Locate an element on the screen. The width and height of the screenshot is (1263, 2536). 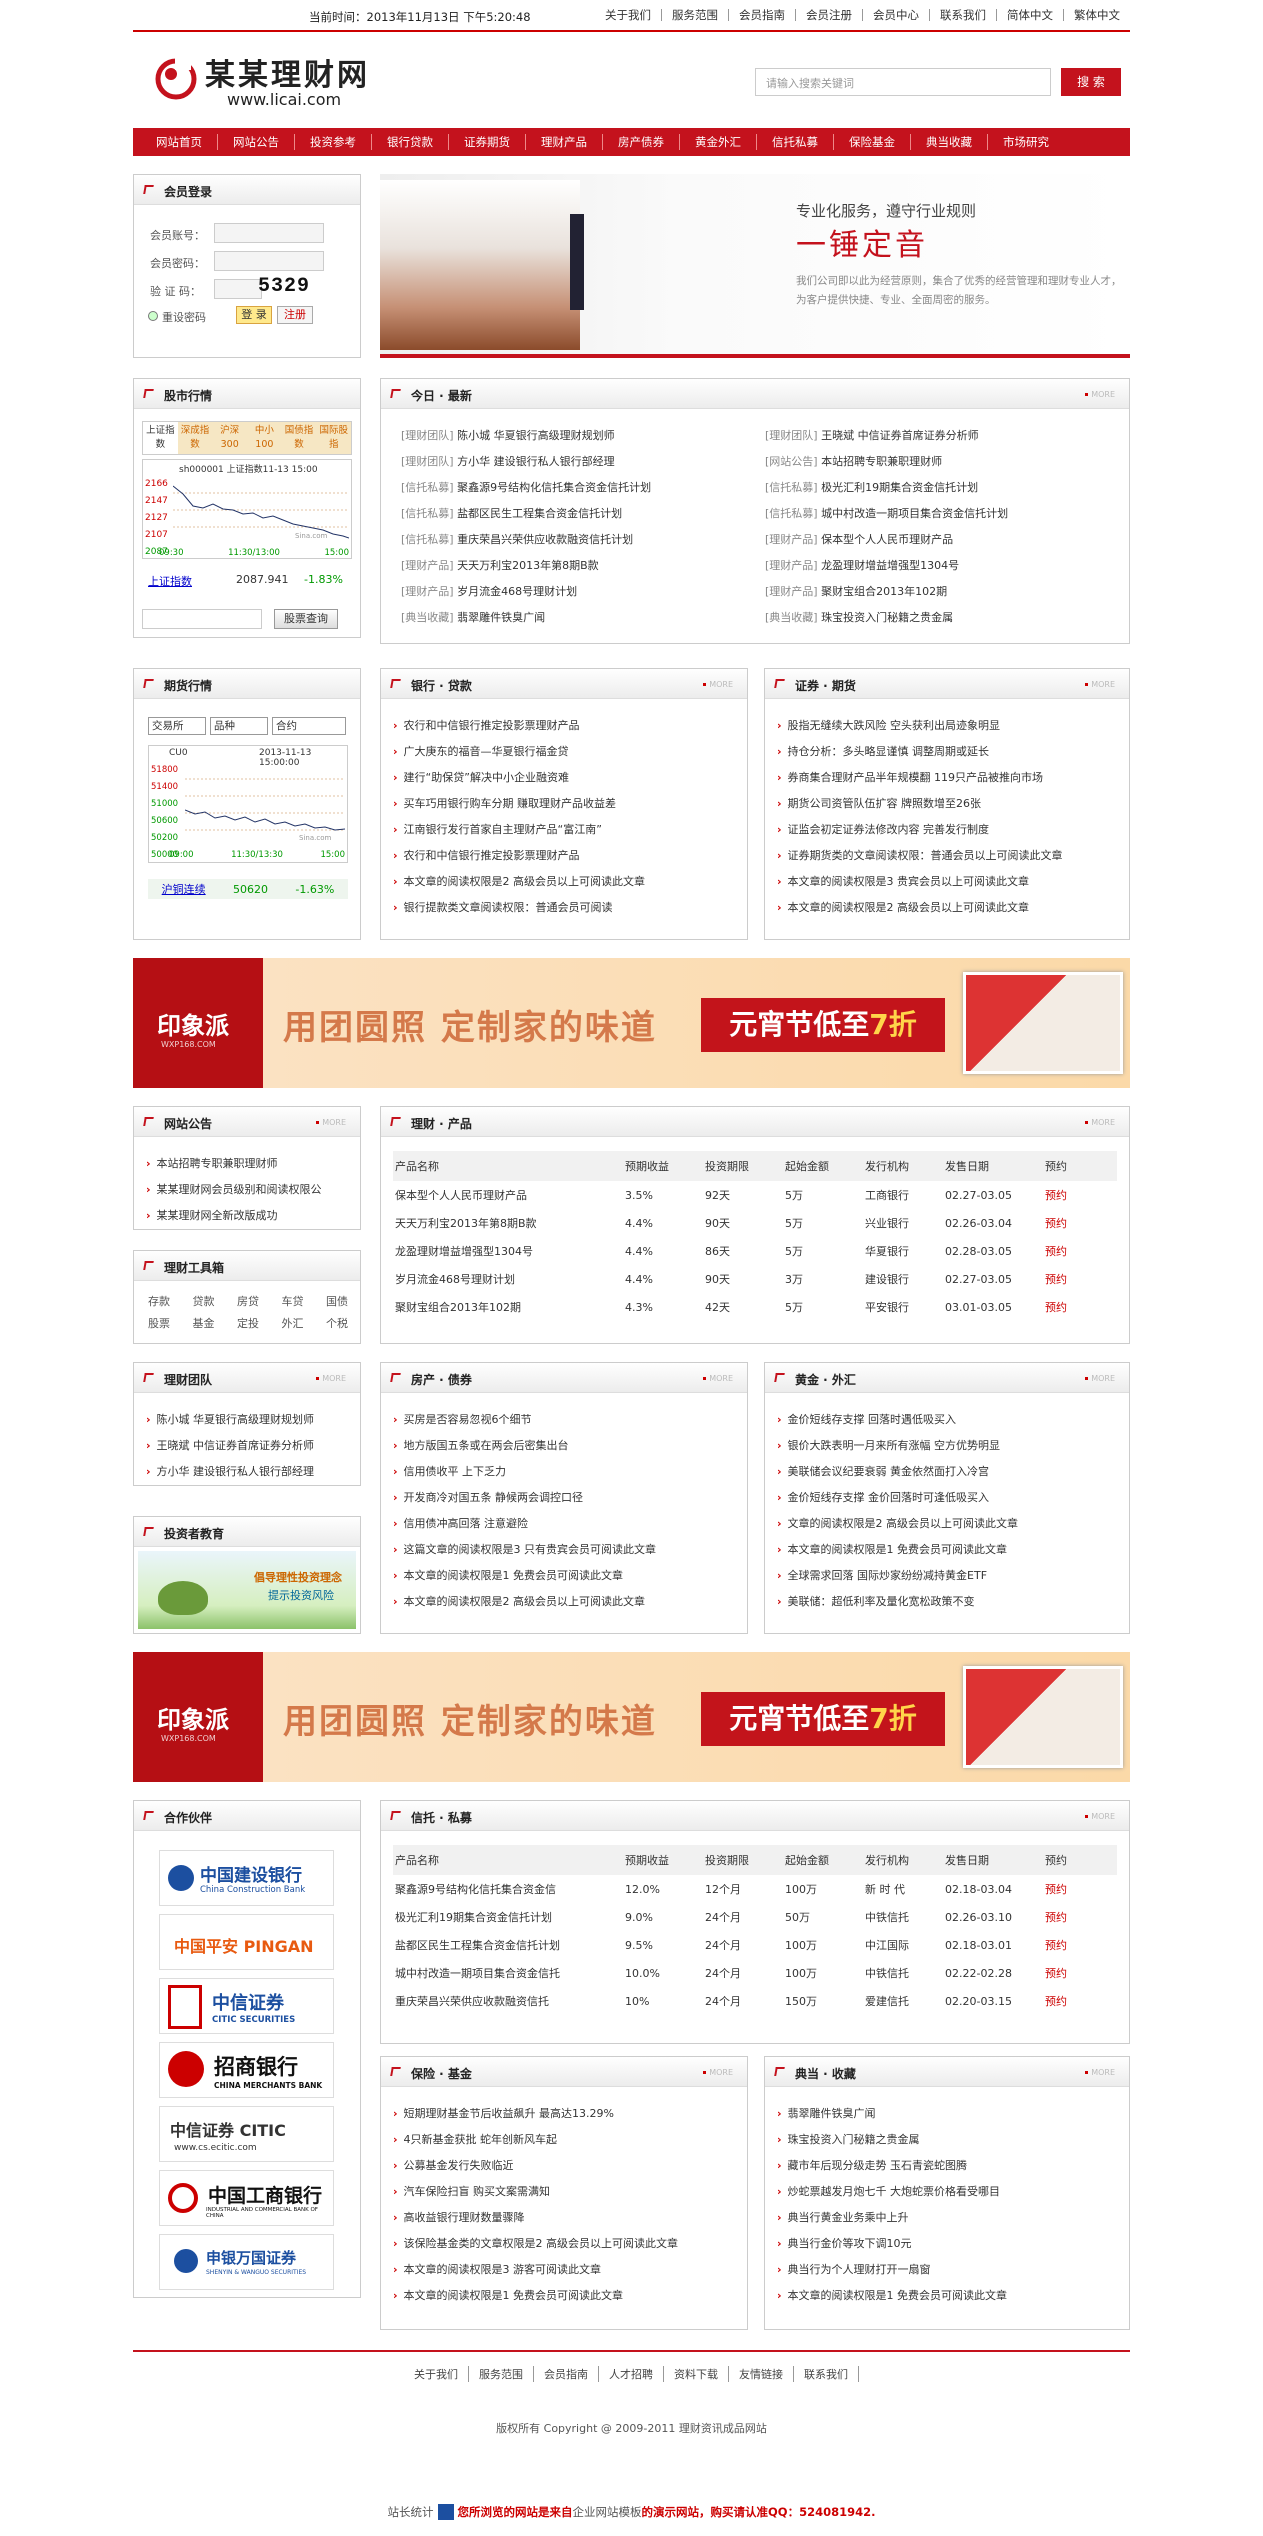
stock-tab-sz: 深成指数 is located at coordinates (195, 438).